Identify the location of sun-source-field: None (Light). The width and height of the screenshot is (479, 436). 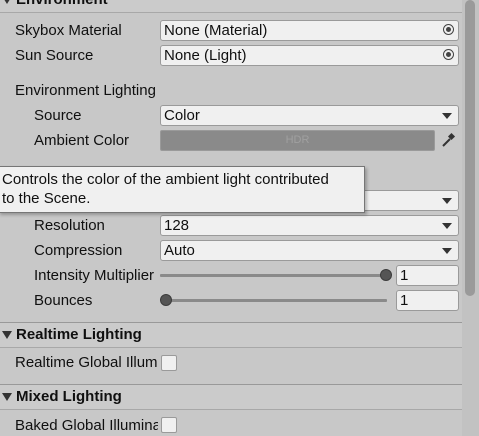
(309, 55).